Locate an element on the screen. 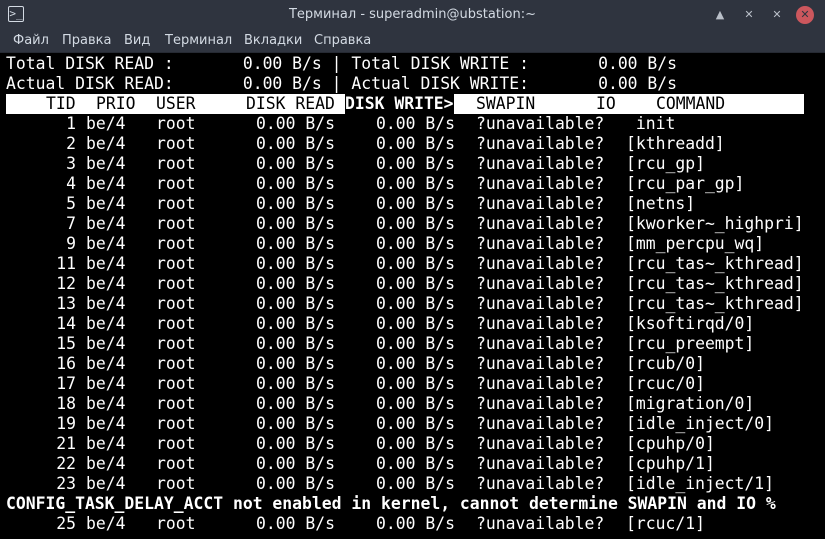  tid-cell: 23 is located at coordinates (66, 483).